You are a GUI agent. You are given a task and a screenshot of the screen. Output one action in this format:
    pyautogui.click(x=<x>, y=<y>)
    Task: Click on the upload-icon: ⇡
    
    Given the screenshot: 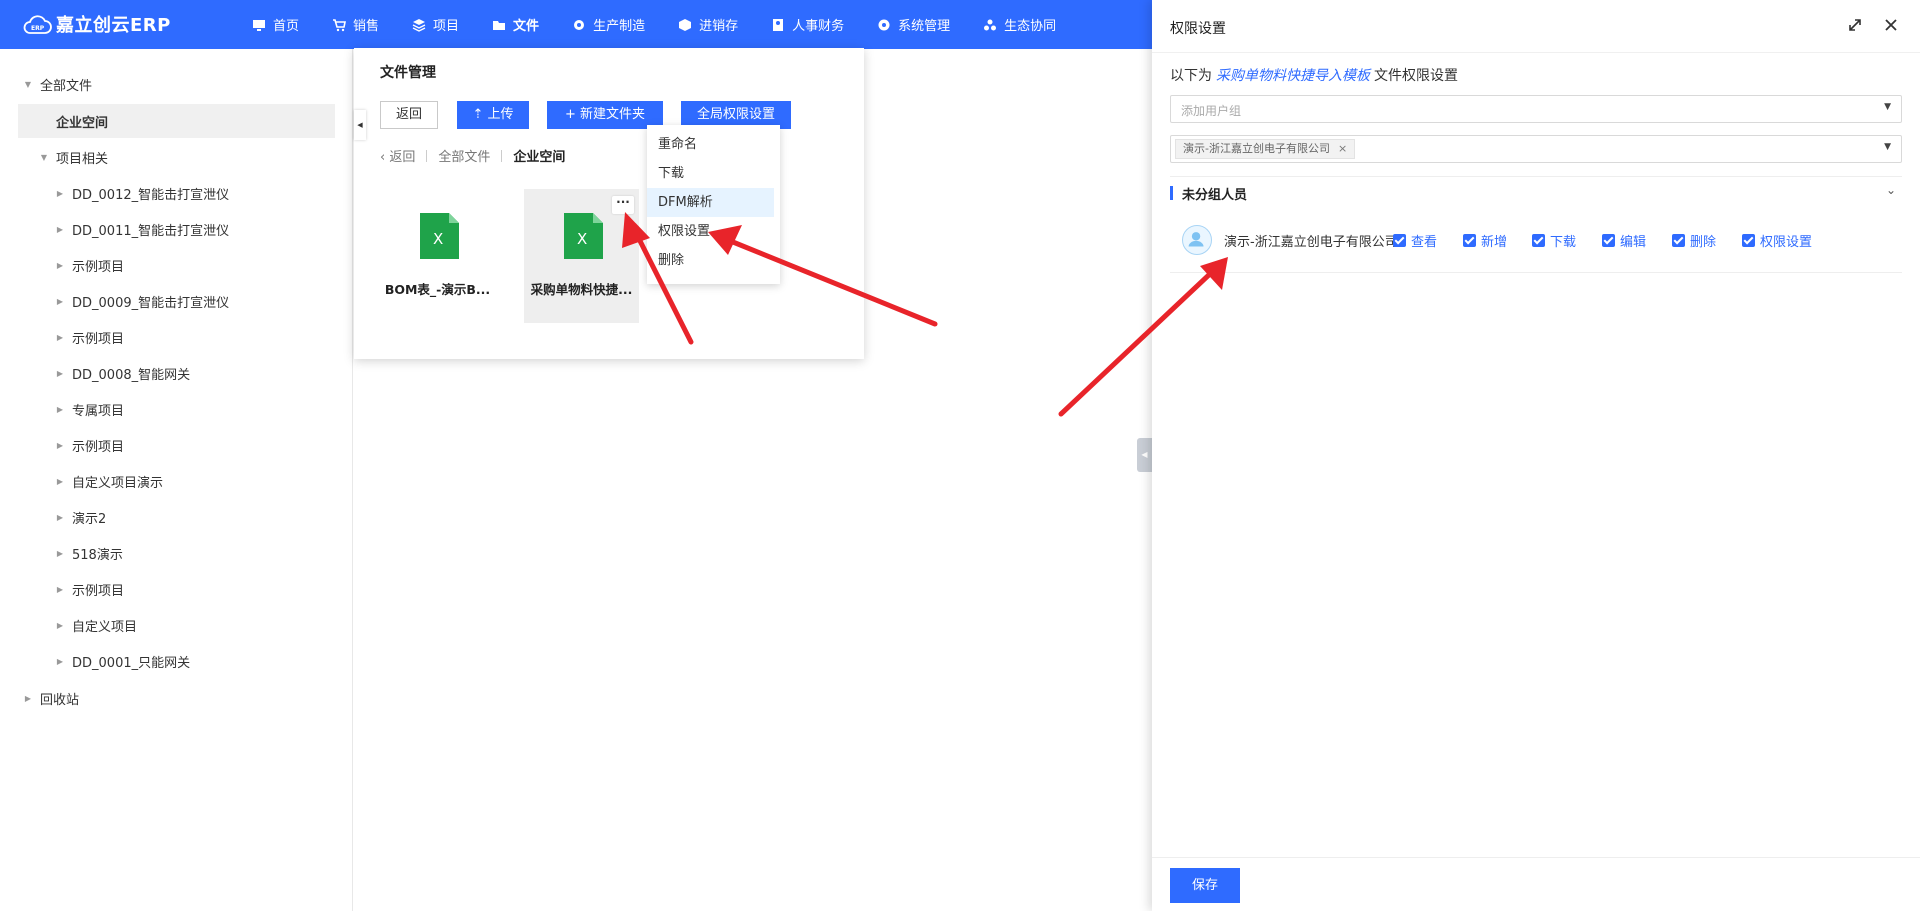 What is the action you would take?
    pyautogui.click(x=480, y=114)
    